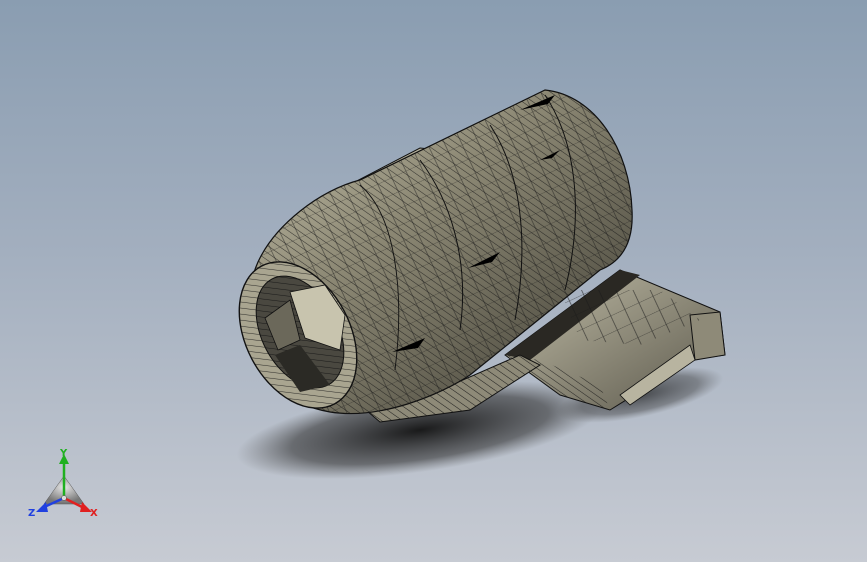 This screenshot has width=867, height=562. What do you see at coordinates (63, 453) in the screenshot?
I see `y-axis-label: Y` at bounding box center [63, 453].